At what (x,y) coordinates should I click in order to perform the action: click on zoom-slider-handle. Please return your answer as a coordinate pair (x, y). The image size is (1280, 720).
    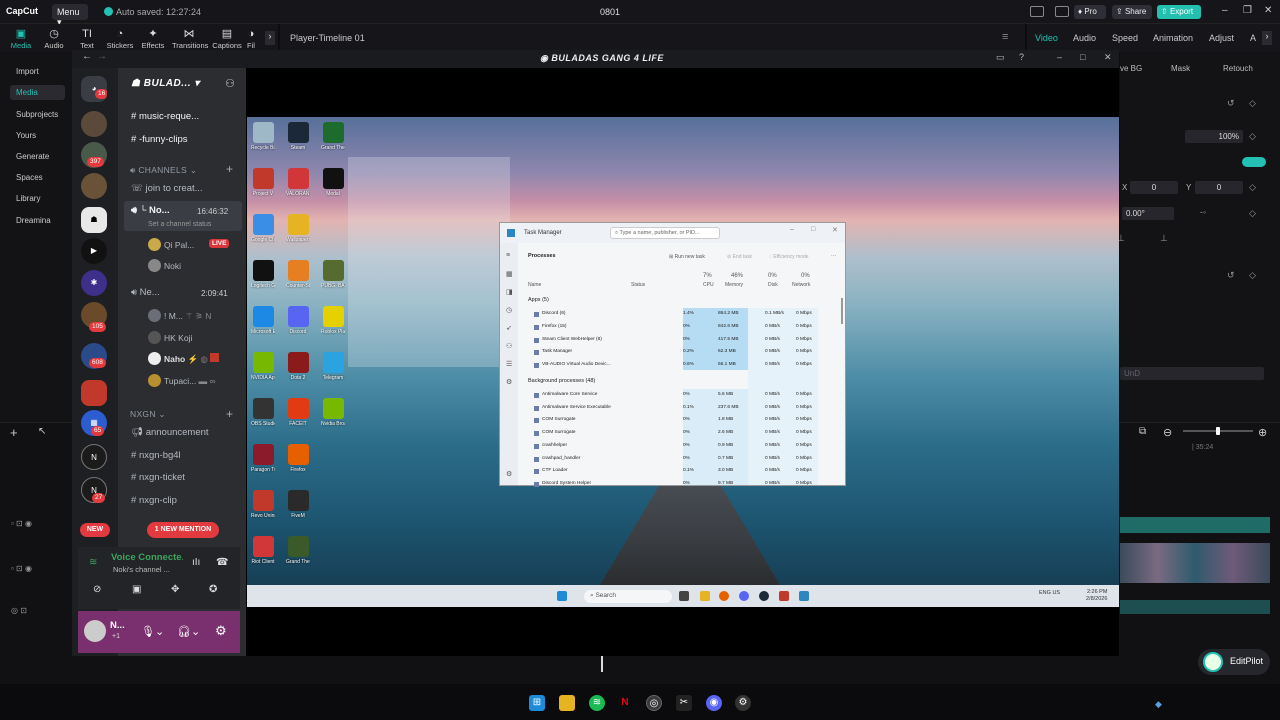
    Looking at the image, I should click on (1218, 431).